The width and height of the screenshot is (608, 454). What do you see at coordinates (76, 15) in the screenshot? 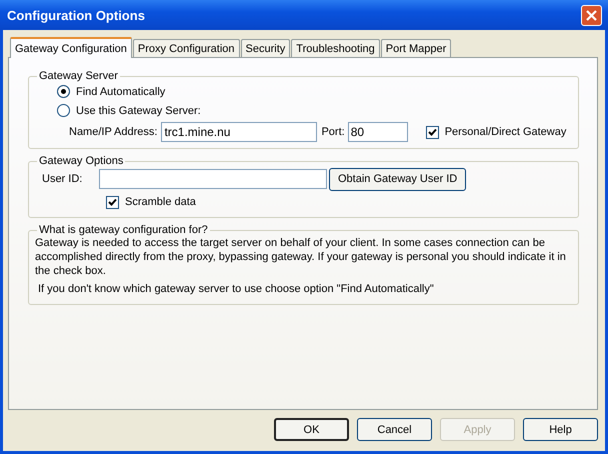
I see `window-title: Configuration Options` at bounding box center [76, 15].